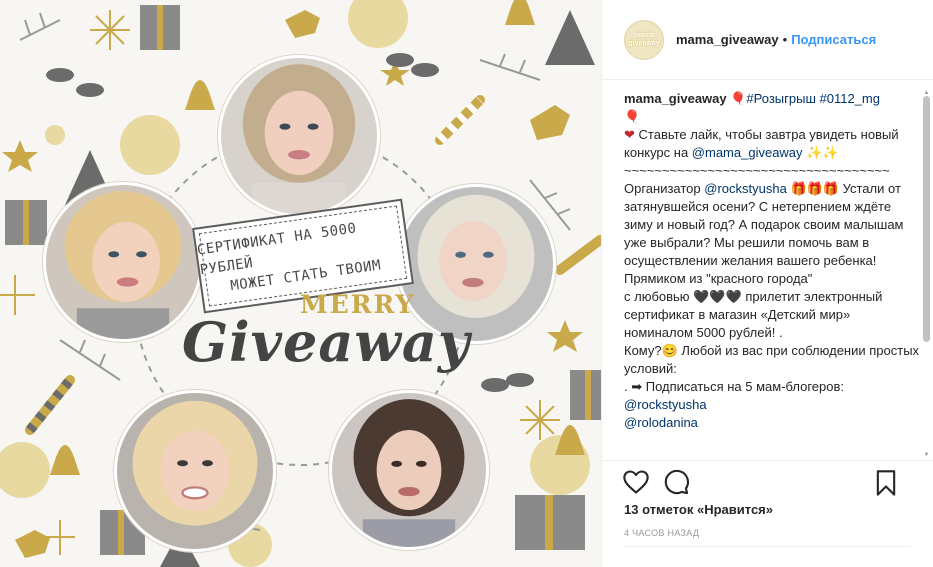 This screenshot has width=933, height=567. Describe the element at coordinates (277, 249) in the screenshot. I see `certificate-line-1: Сертификат на 5000 рублей` at that location.